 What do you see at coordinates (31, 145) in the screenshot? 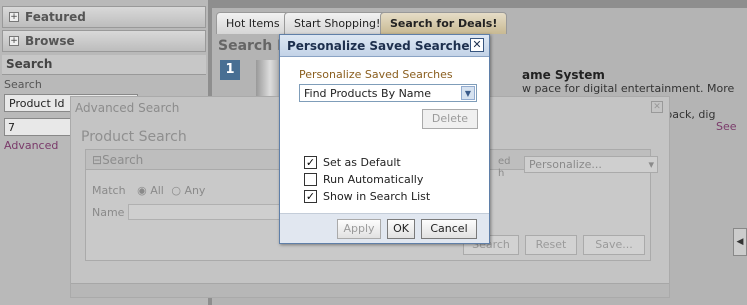
I see `advanced-link: Advanced` at bounding box center [31, 145].